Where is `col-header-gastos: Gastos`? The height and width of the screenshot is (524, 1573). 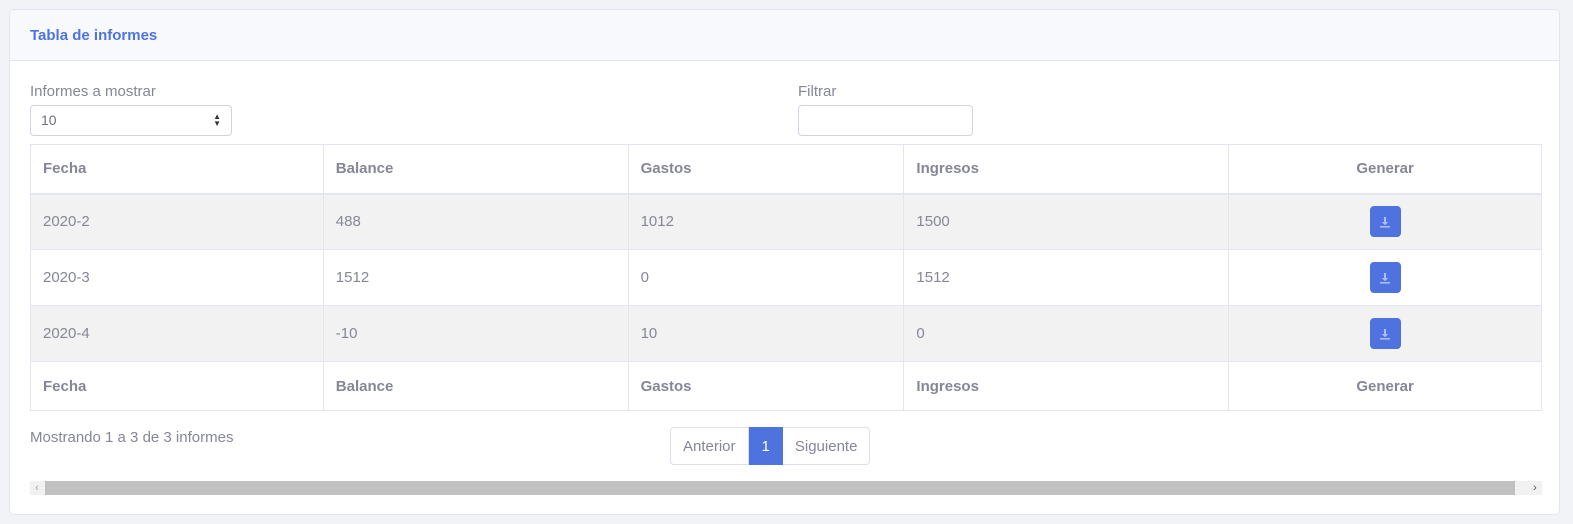
col-header-gastos: Gastos is located at coordinates (766, 169).